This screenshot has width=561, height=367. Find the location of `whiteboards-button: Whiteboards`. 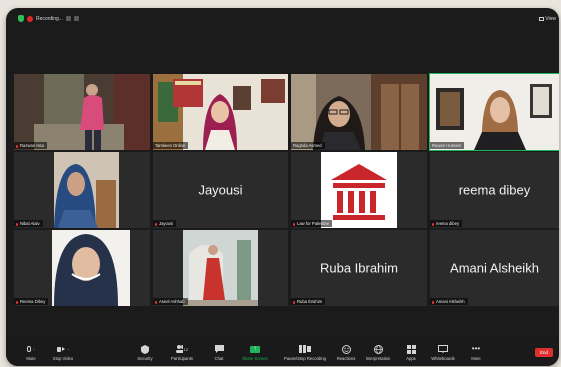

whiteboards-button: Whiteboards is located at coordinates (443, 352).